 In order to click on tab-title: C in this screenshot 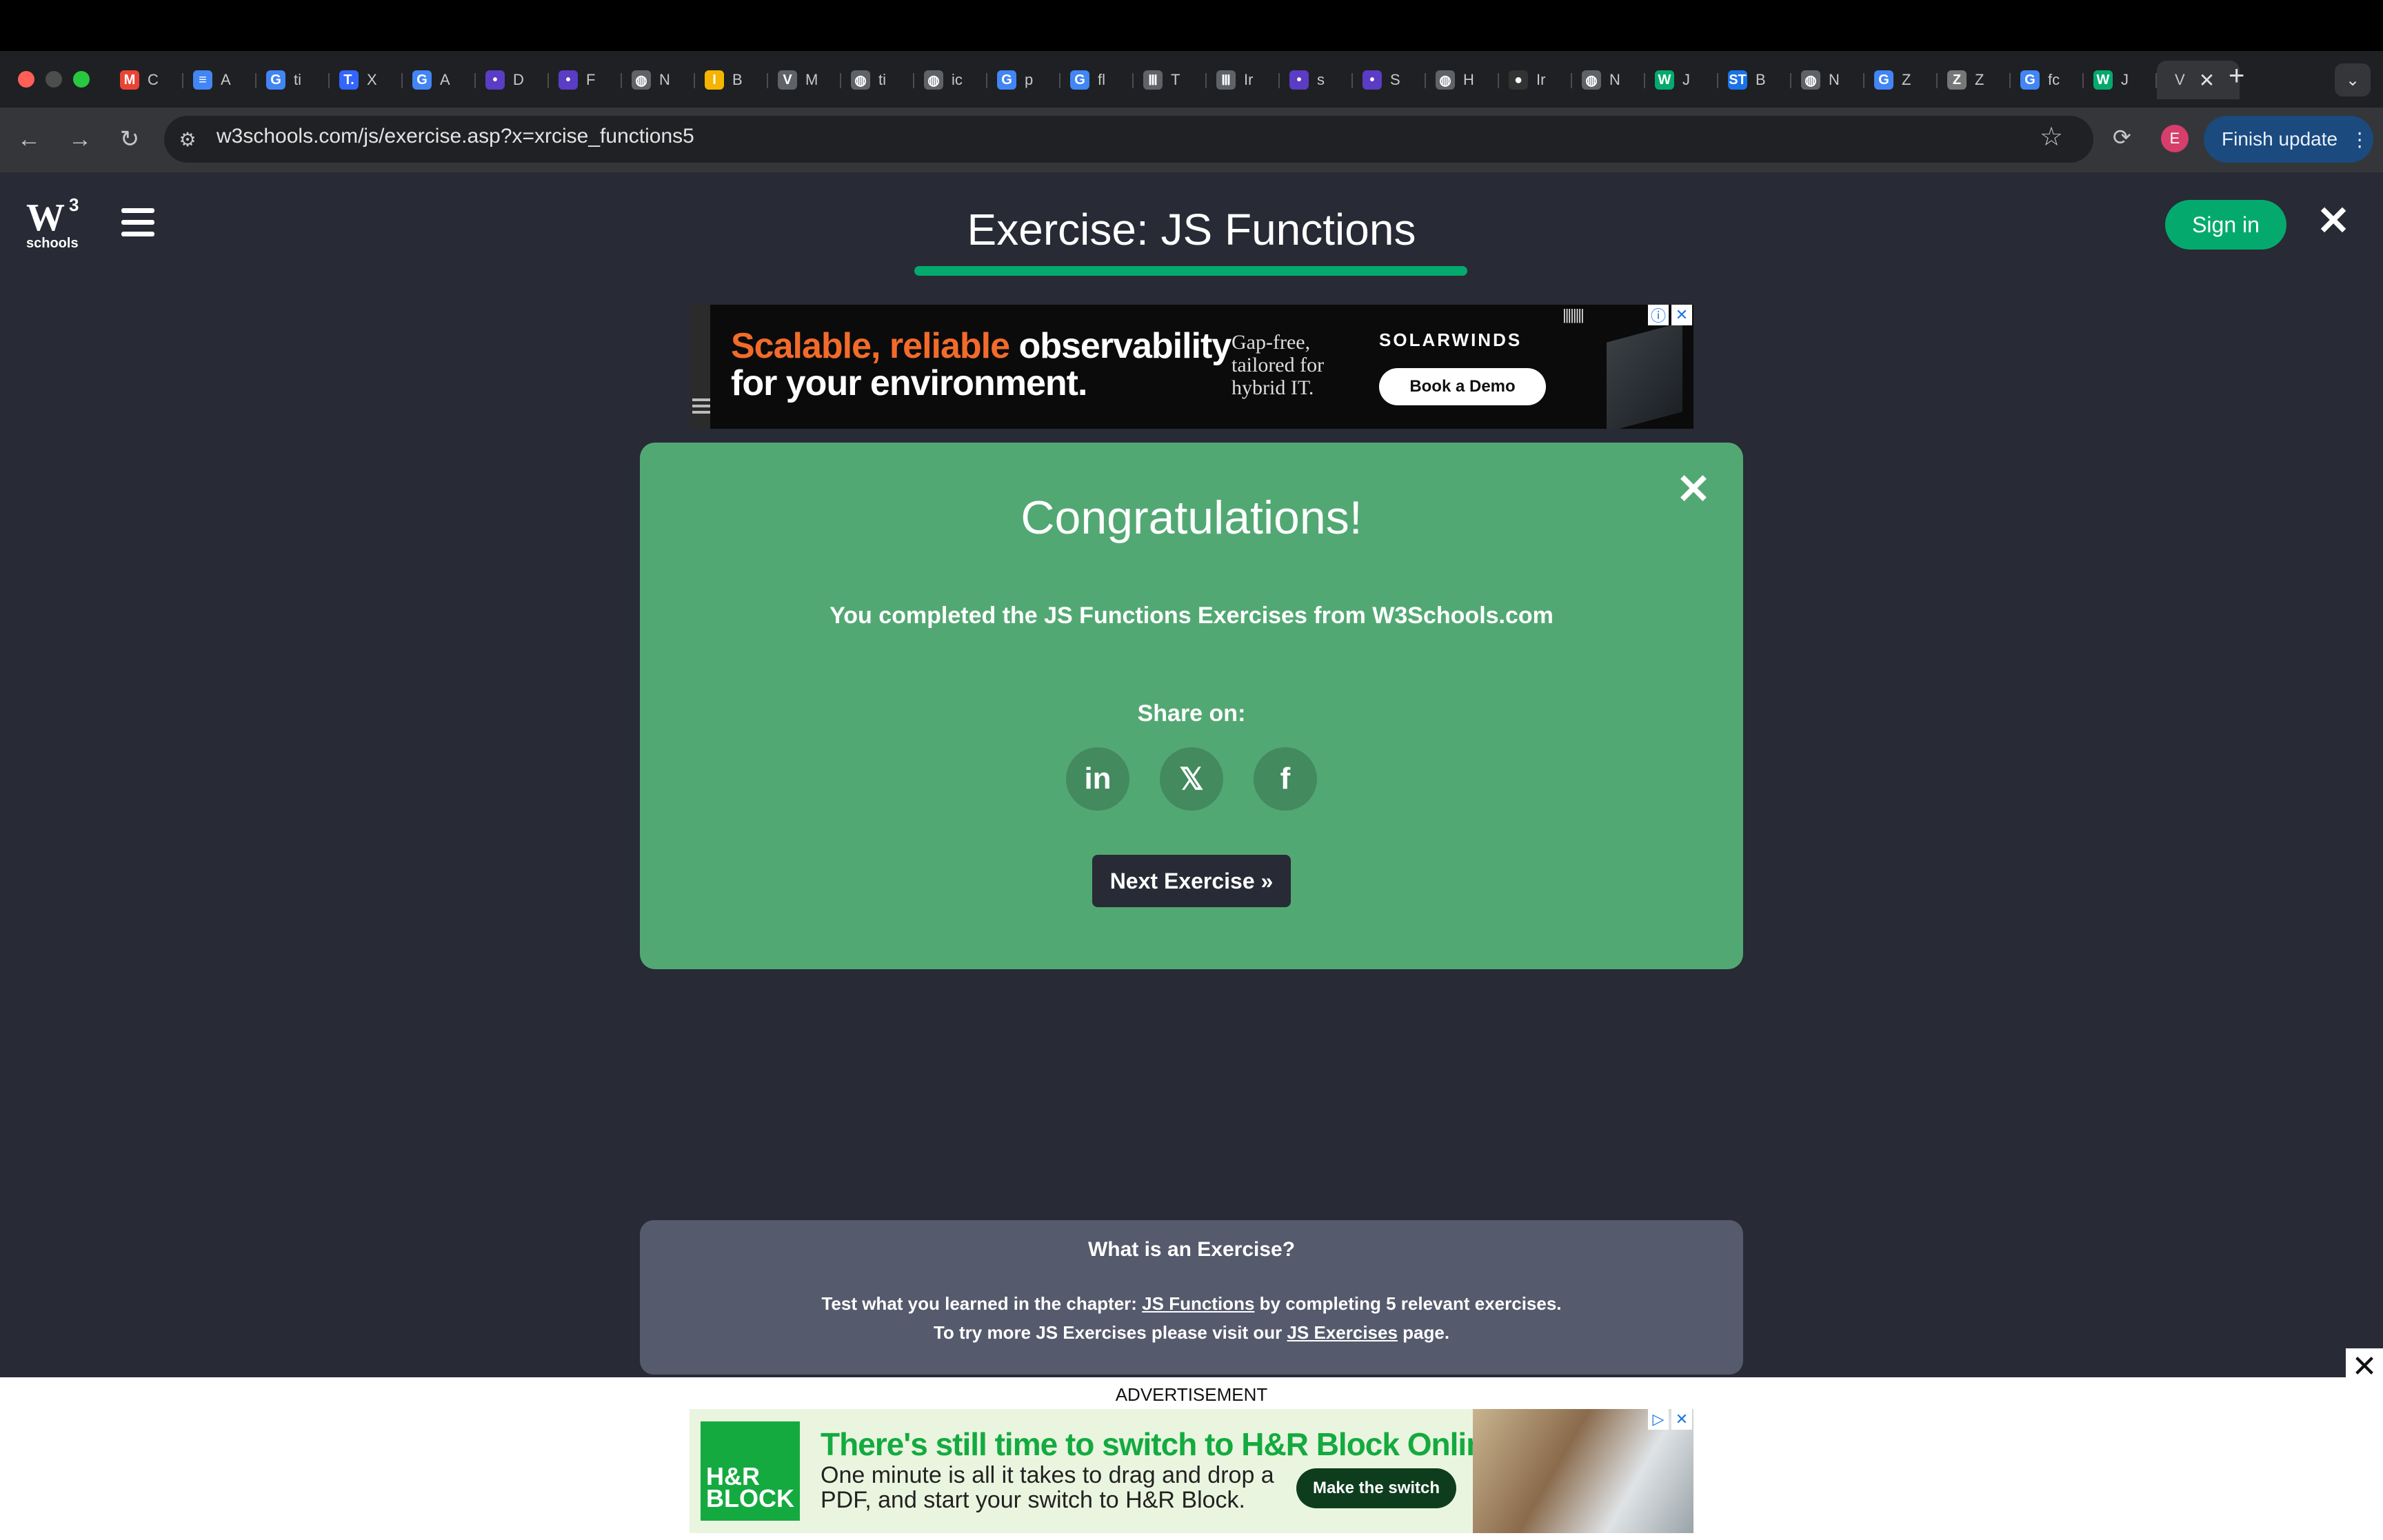, I will do `click(153, 80)`.